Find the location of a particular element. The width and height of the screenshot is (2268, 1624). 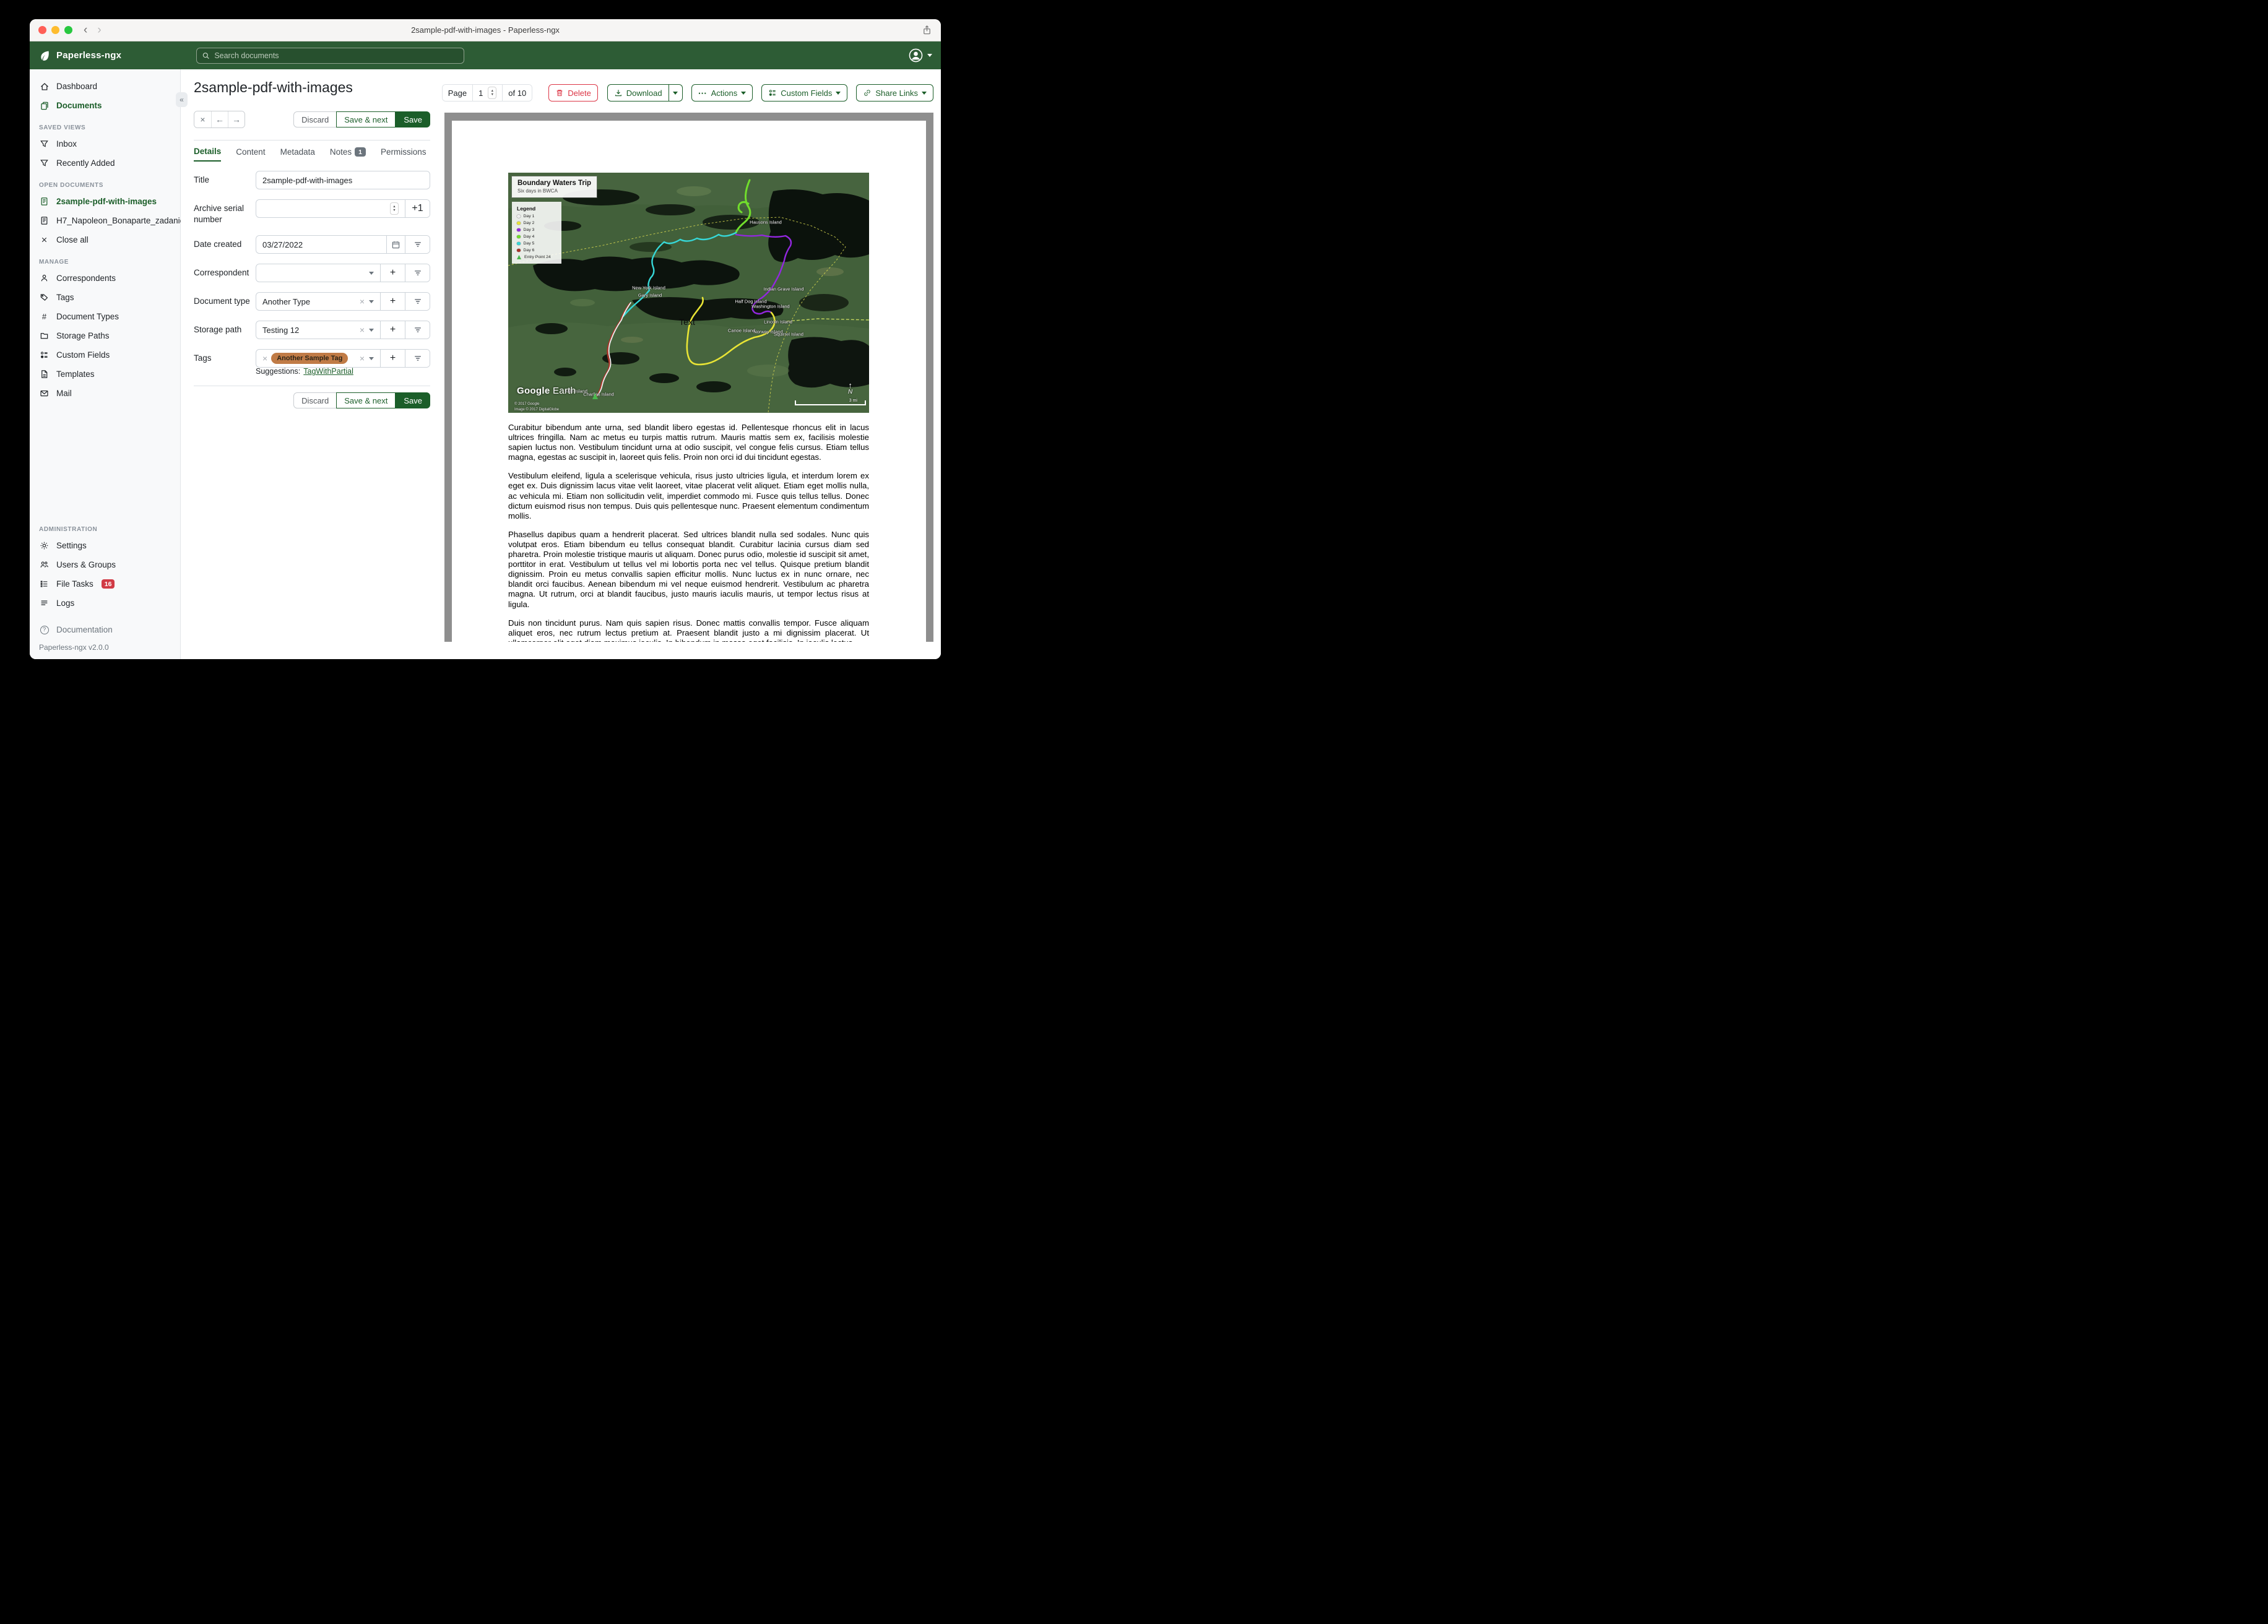

date-filter-button is located at coordinates (417, 245).